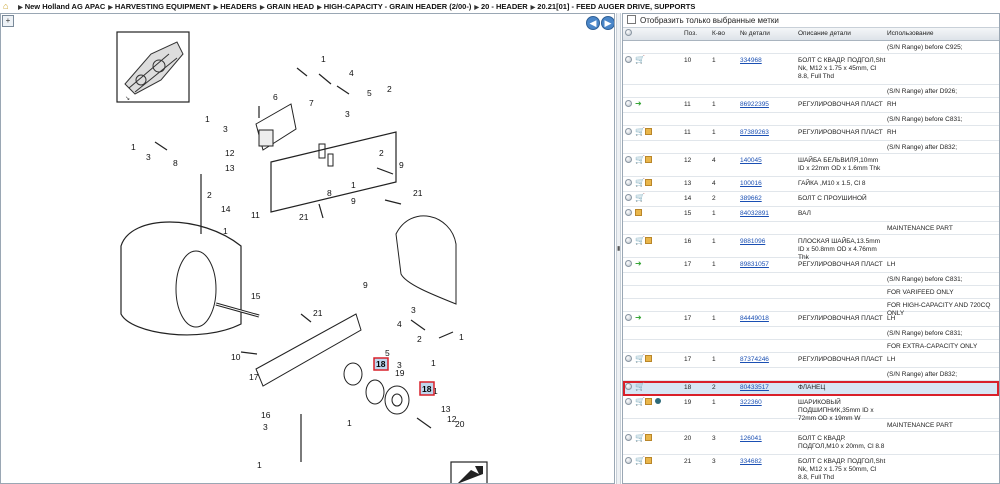 The height and width of the screenshot is (484, 1000). Describe the element at coordinates (754, 132) in the screenshot. I see `part-number-link: 87389263` at that location.